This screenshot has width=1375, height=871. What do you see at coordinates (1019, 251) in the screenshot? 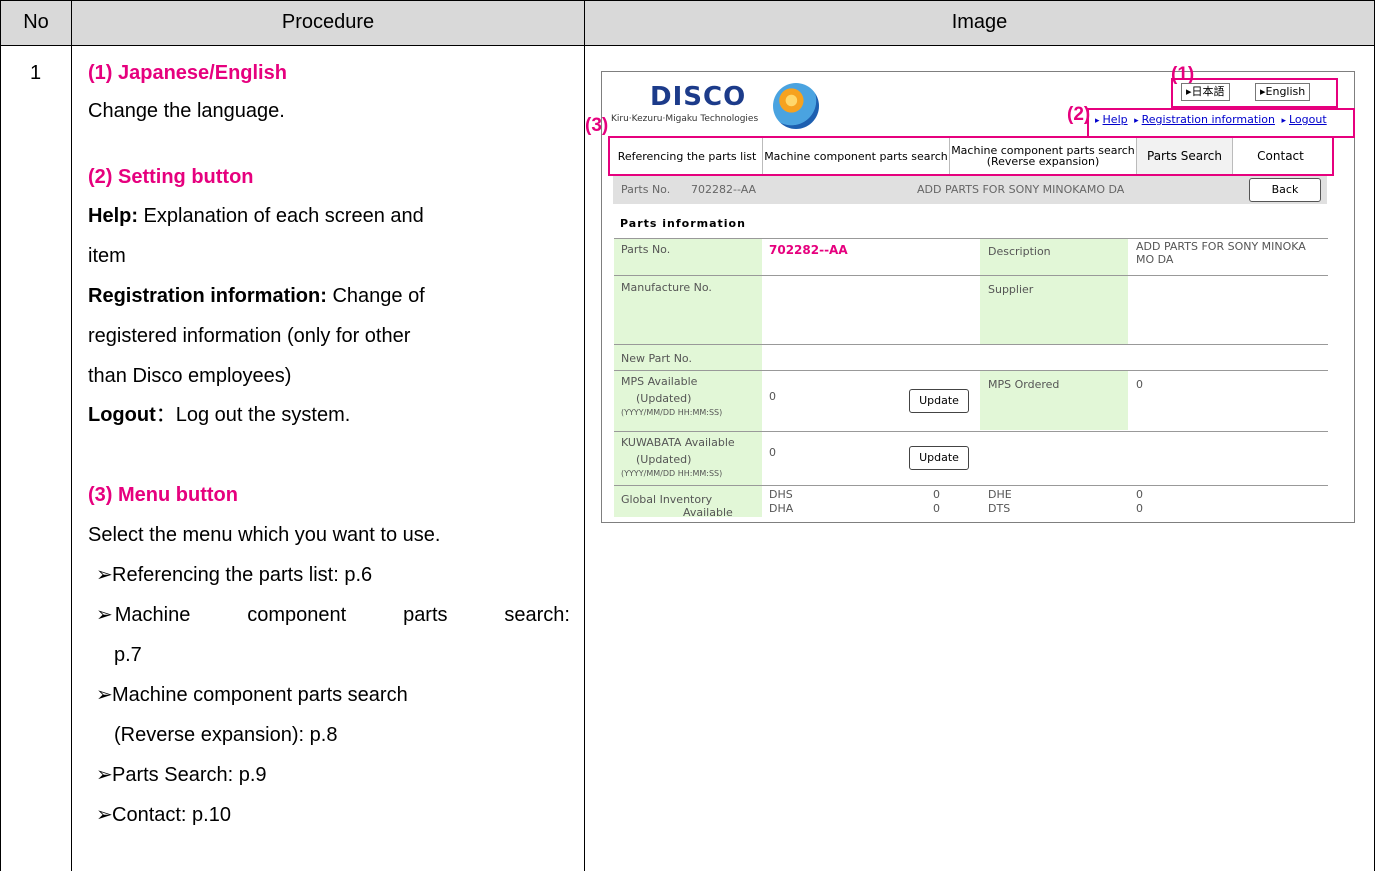
I see `description-label: Description` at bounding box center [1019, 251].